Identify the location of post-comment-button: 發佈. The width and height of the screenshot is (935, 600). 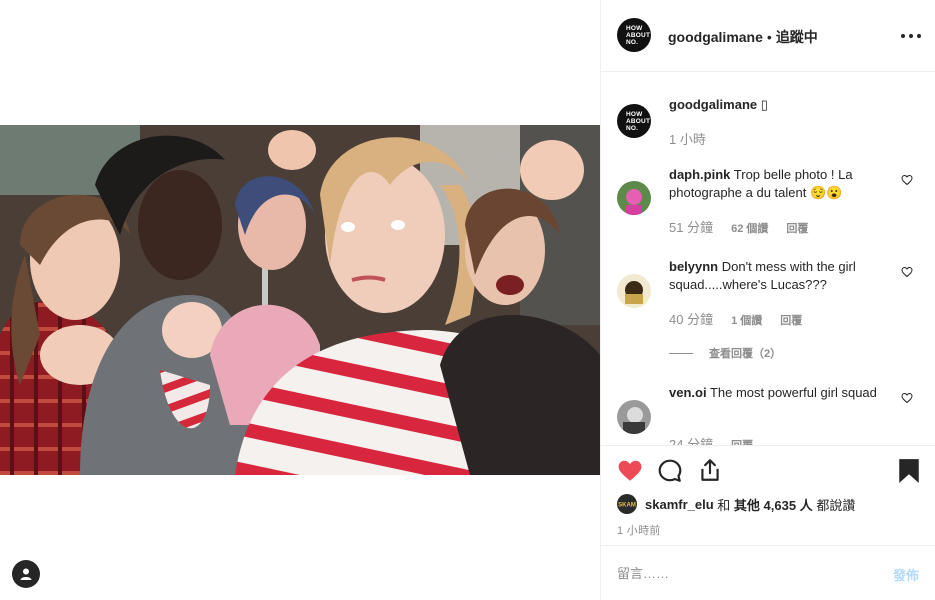
(906, 574).